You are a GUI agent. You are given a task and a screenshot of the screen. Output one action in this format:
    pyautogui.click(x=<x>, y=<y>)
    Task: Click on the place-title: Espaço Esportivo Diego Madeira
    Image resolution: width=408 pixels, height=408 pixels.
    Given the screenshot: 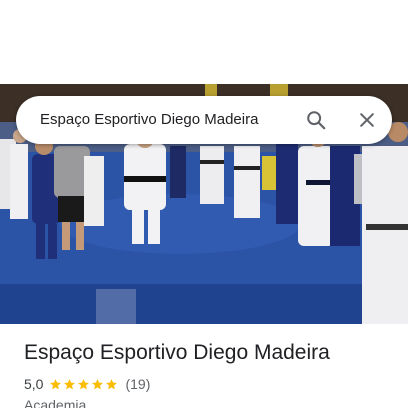 What is the action you would take?
    pyautogui.click(x=177, y=352)
    